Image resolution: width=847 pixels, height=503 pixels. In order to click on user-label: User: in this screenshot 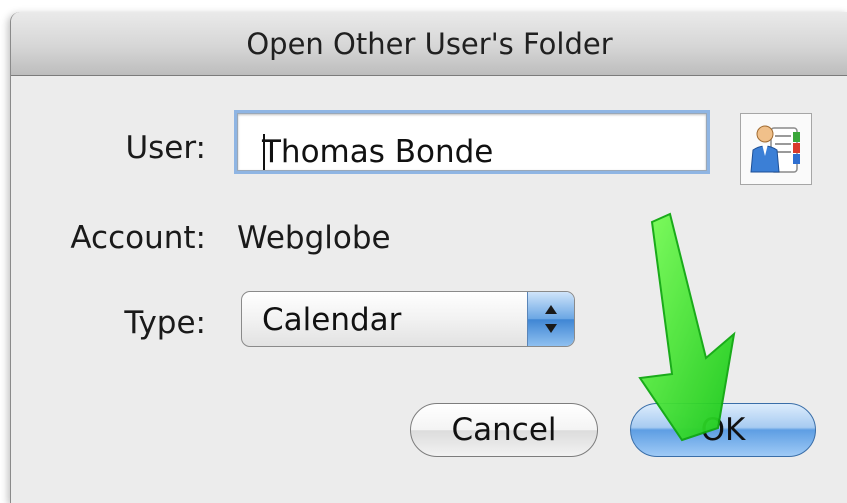, I will do `click(165, 148)`.